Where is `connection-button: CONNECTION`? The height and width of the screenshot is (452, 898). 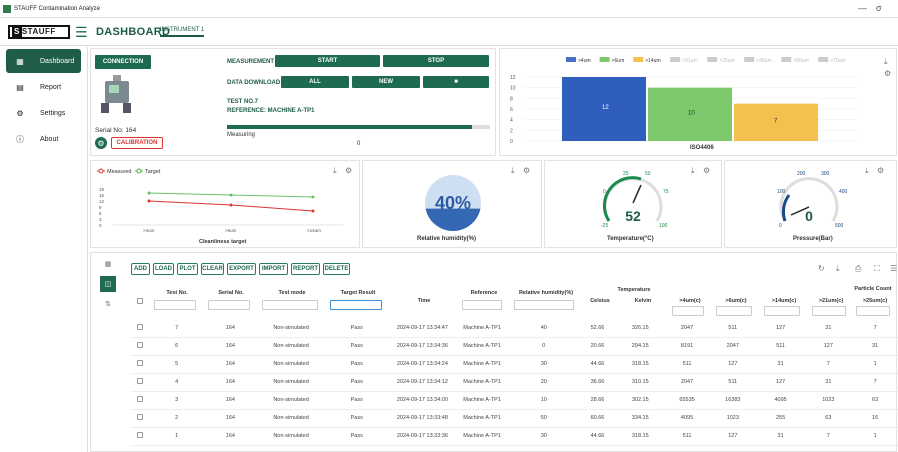
connection-button: CONNECTION is located at coordinates (123, 62).